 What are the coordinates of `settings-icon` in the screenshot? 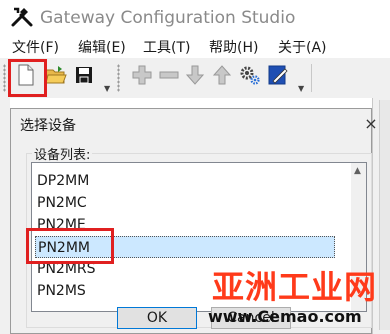 It's located at (250, 75).